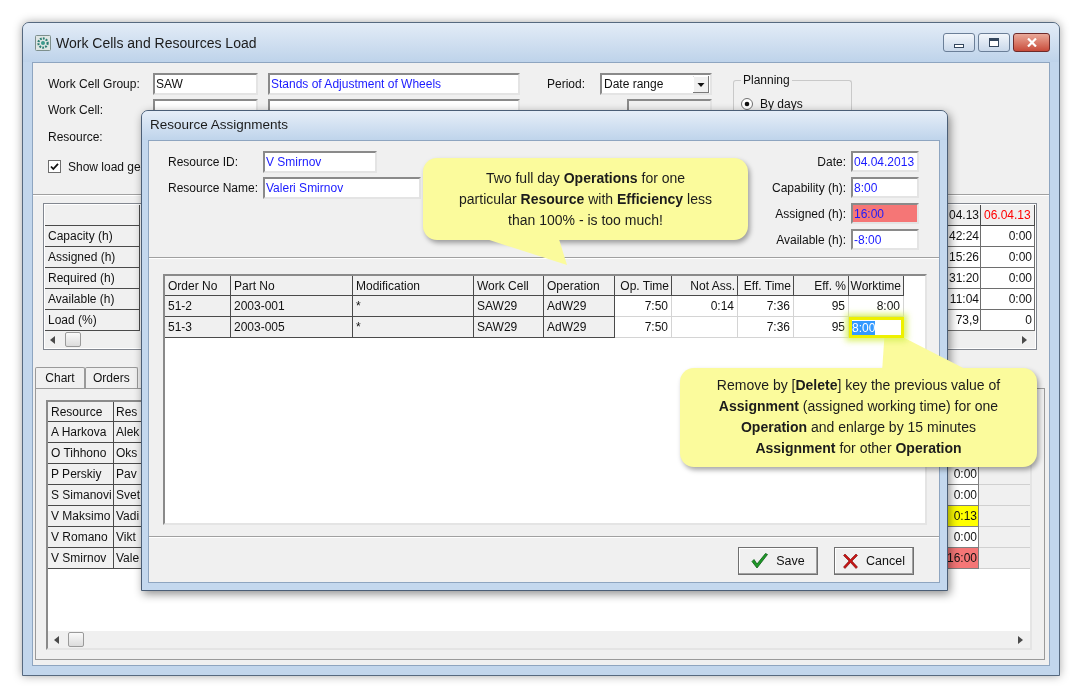  Describe the element at coordinates (75, 137) in the screenshot. I see `field-label: Resource:` at that location.